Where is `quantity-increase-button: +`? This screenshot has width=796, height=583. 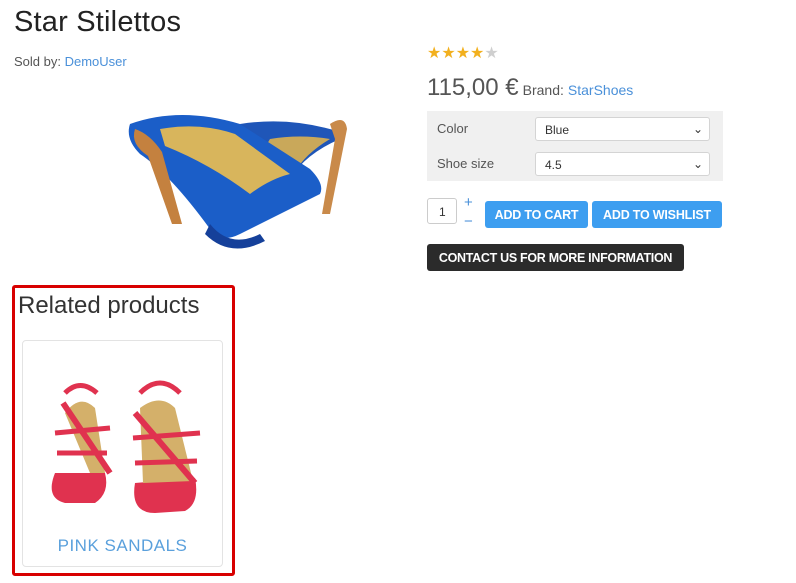
quantity-increase-button: + is located at coordinates (468, 202).